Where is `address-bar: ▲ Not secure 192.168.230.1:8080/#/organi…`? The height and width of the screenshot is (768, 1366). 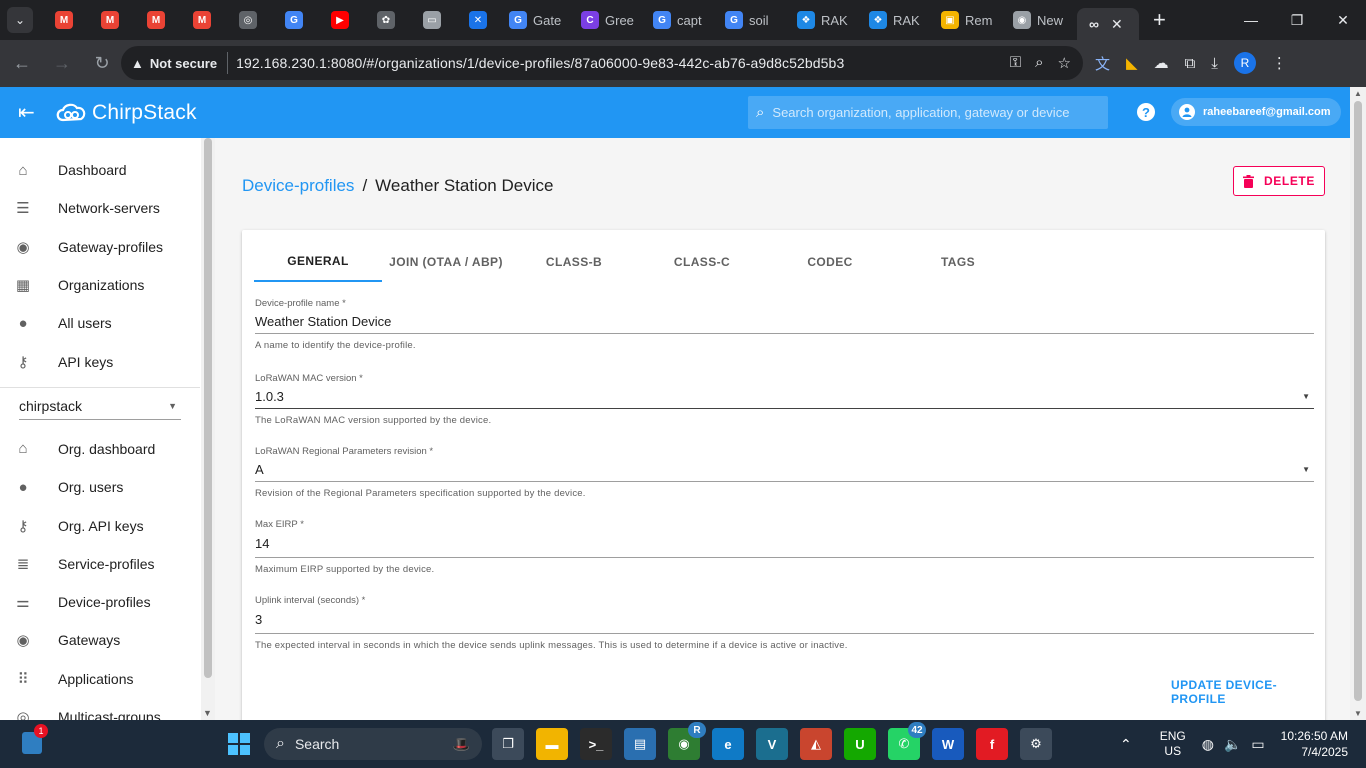
address-bar: ▲ Not secure 192.168.230.1:8080/#/organi… is located at coordinates (602, 63).